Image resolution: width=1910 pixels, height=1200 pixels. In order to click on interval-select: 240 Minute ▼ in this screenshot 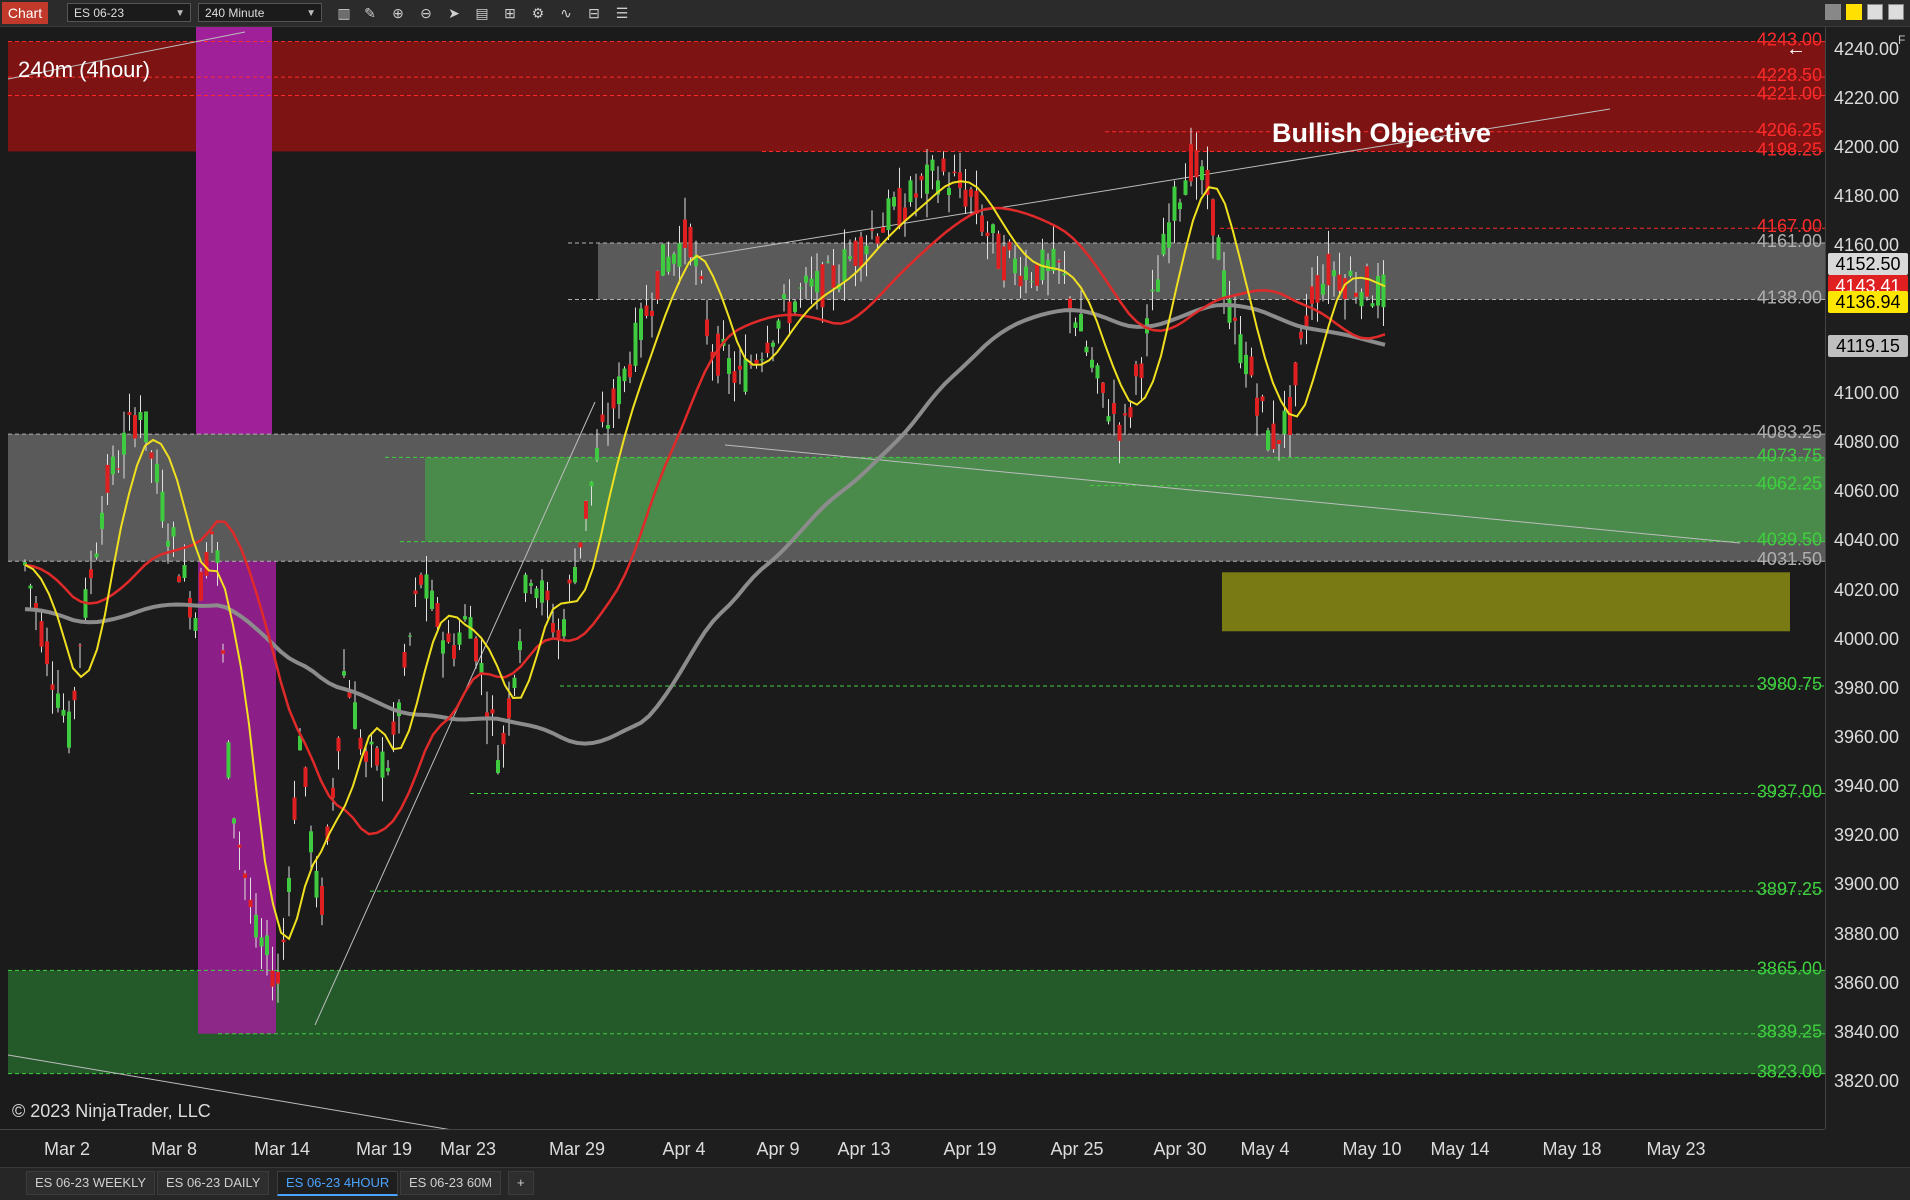, I will do `click(260, 12)`.